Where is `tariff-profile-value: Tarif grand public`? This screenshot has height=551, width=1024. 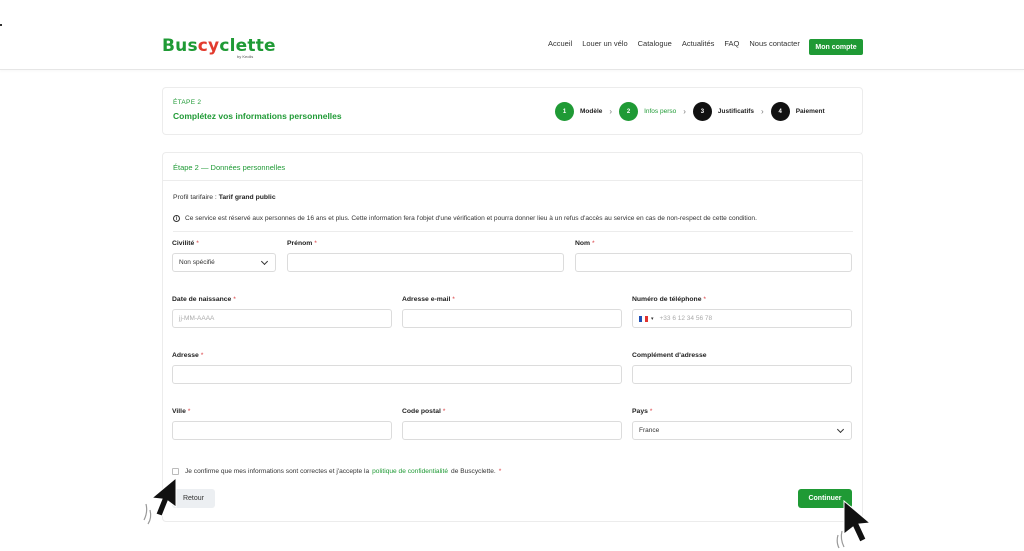
tariff-profile-value: Tarif grand public is located at coordinates (247, 197).